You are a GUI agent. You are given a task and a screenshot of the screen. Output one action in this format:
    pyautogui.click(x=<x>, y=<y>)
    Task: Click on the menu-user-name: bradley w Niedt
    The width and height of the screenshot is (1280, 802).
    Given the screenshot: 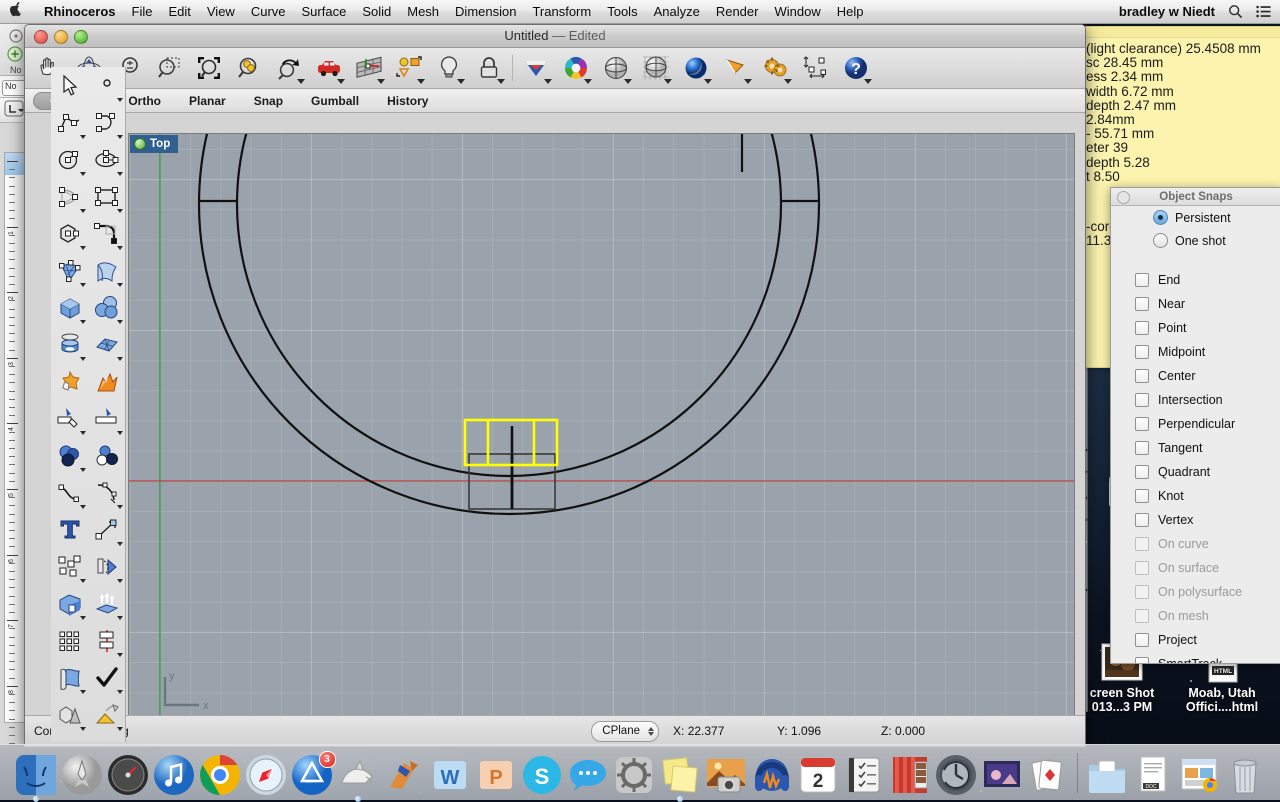 What is the action you would take?
    pyautogui.click(x=1167, y=11)
    